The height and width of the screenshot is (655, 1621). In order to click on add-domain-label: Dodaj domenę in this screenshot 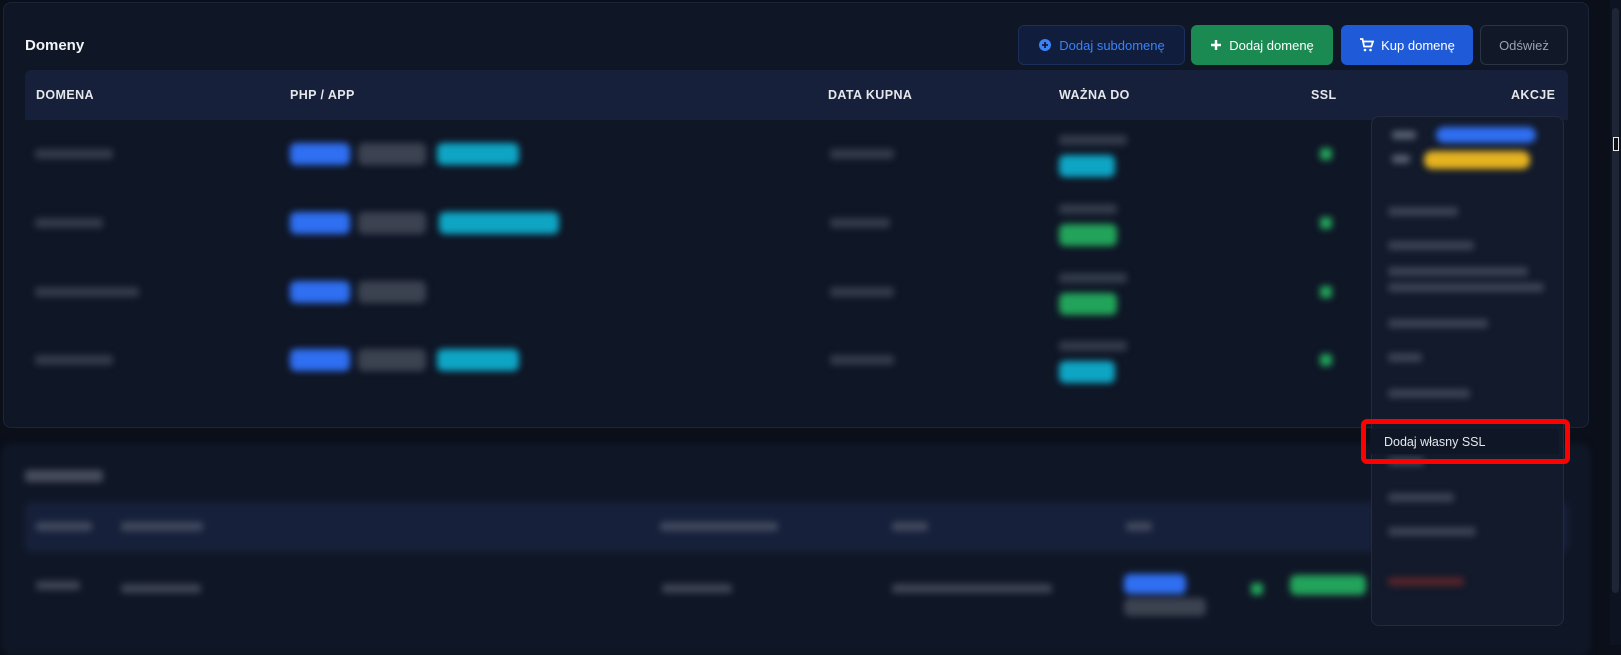, I will do `click(1271, 45)`.